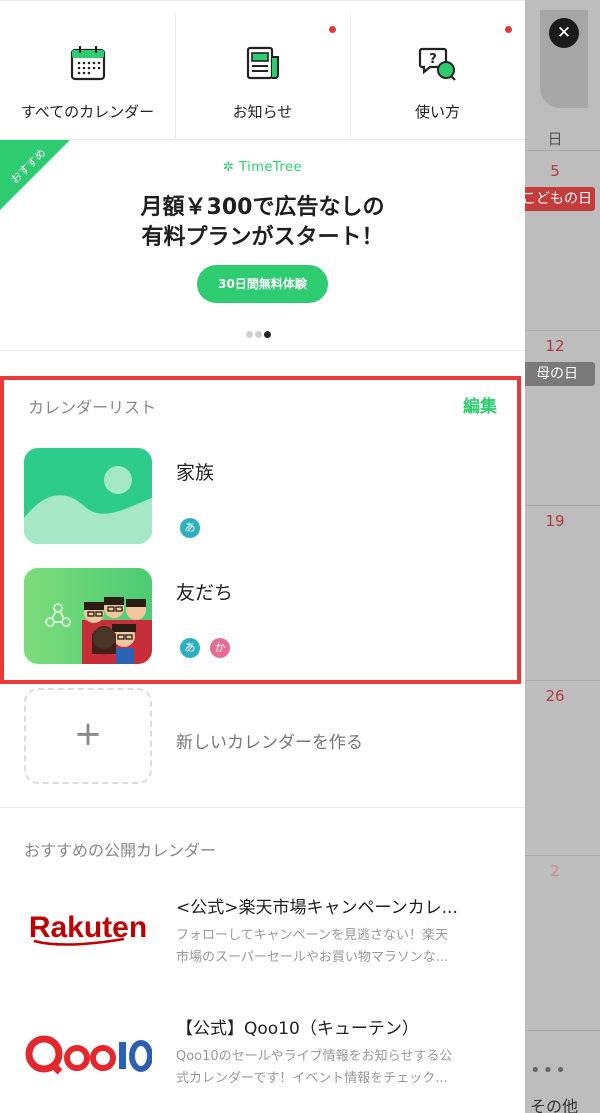 The image size is (600, 1113). Describe the element at coordinates (480, 404) in the screenshot. I see `edit-button: 編集` at that location.